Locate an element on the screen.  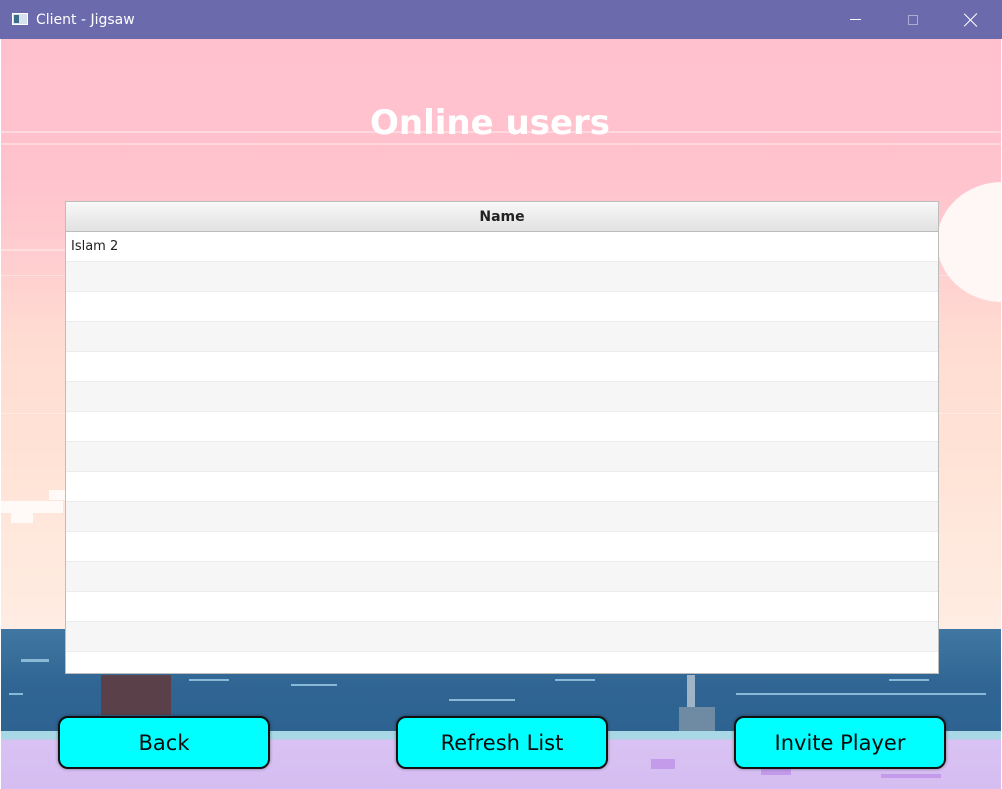
maximize-button is located at coordinates (913, 19).